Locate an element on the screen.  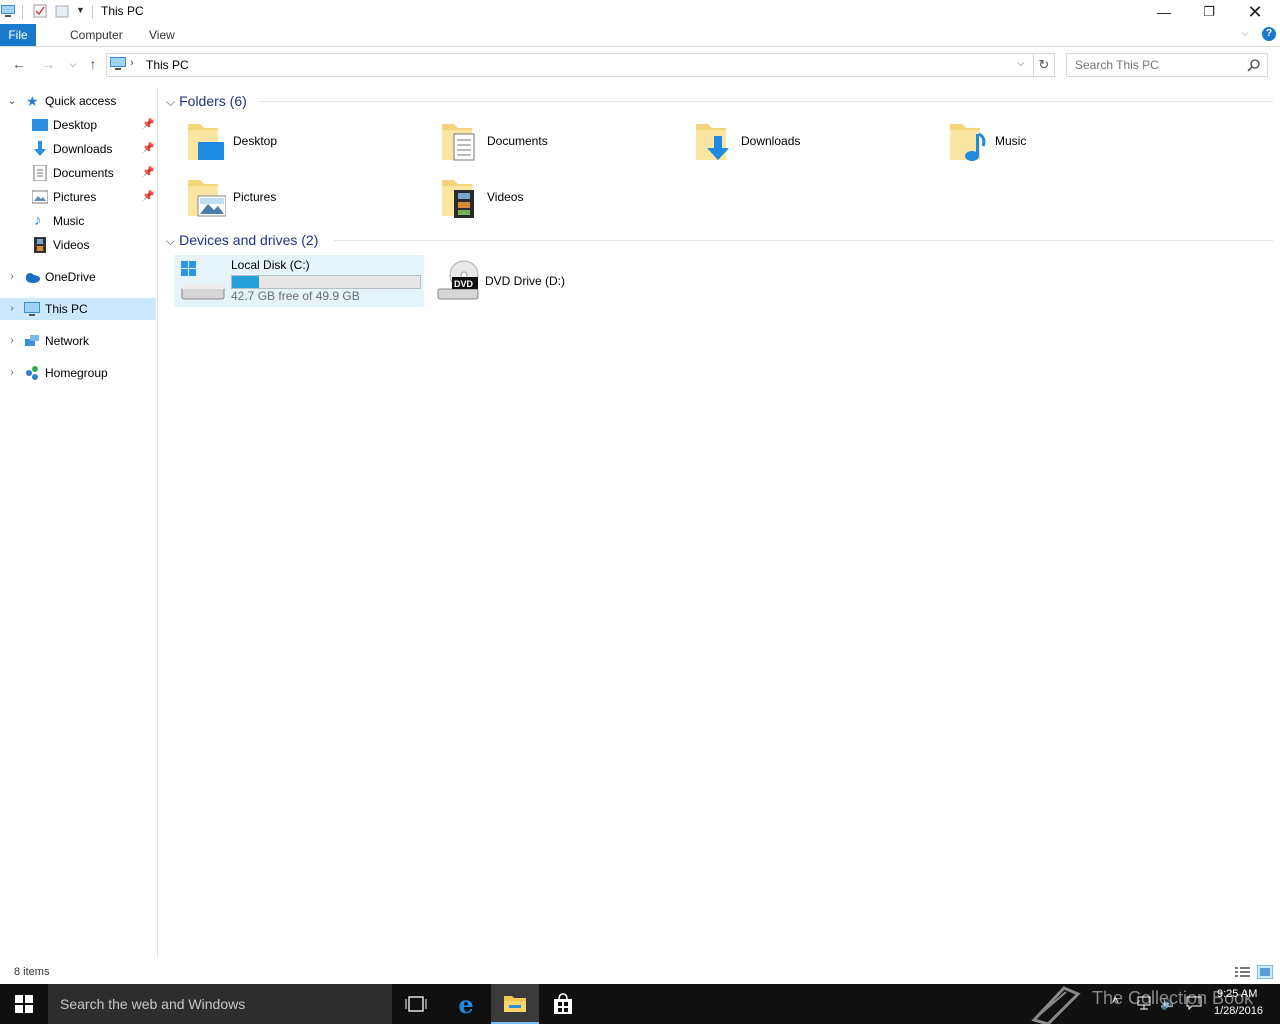
sidebar-item-music: ♪ Music is located at coordinates (78, 221).